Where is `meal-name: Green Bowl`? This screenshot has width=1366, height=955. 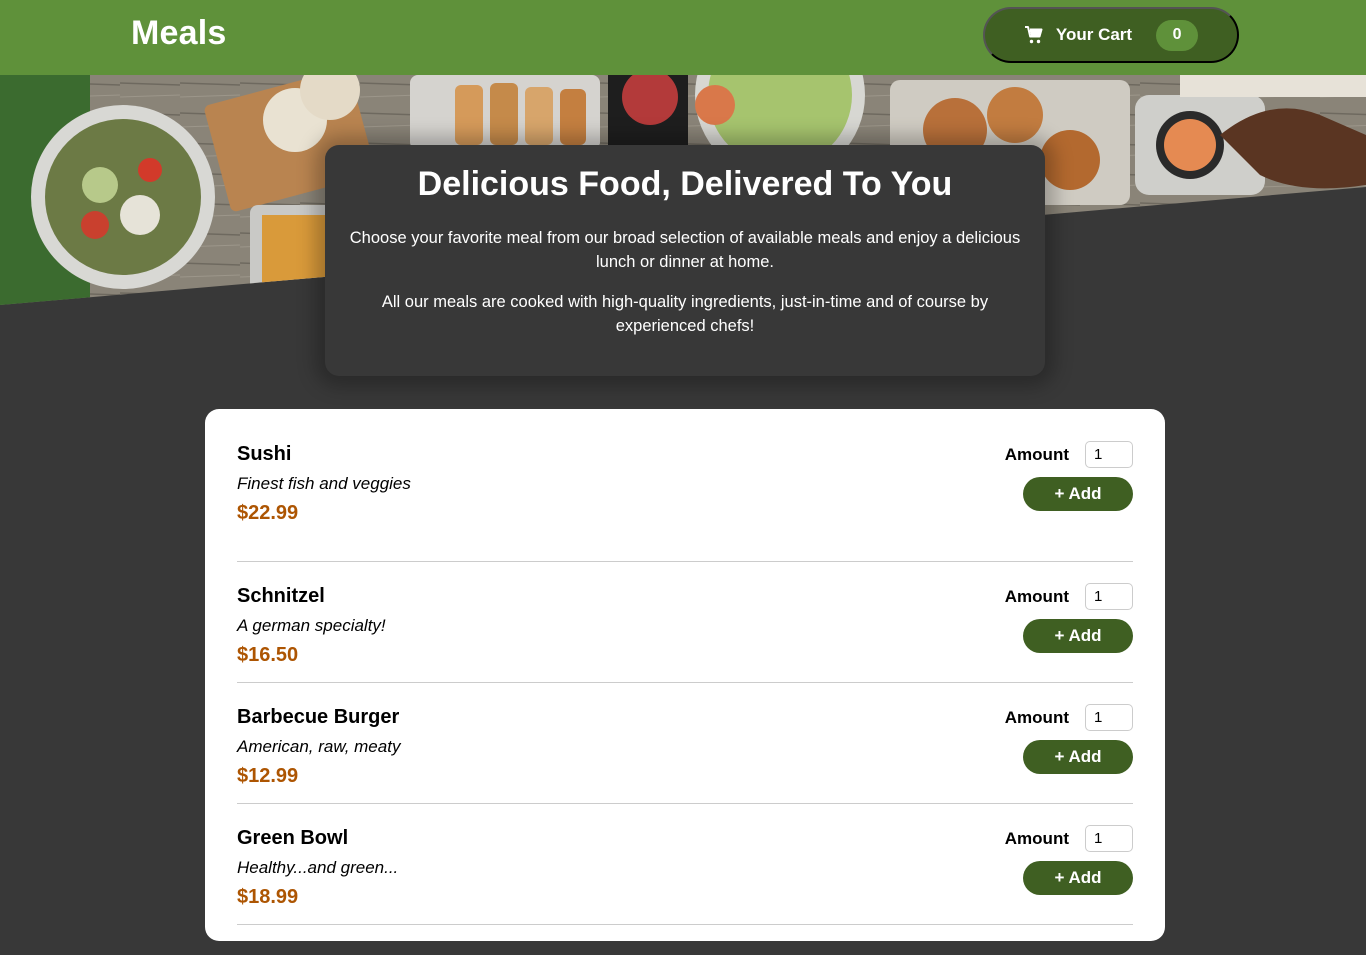 meal-name: Green Bowl is located at coordinates (293, 838).